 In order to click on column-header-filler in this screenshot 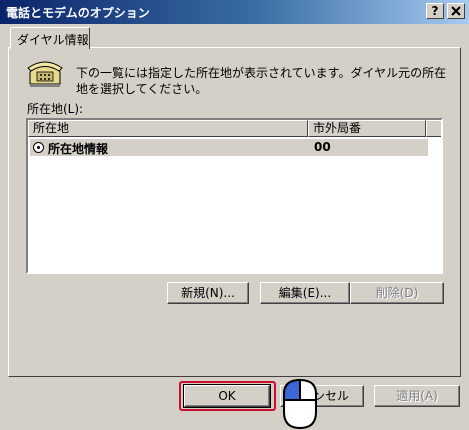, I will do `click(433, 128)`.